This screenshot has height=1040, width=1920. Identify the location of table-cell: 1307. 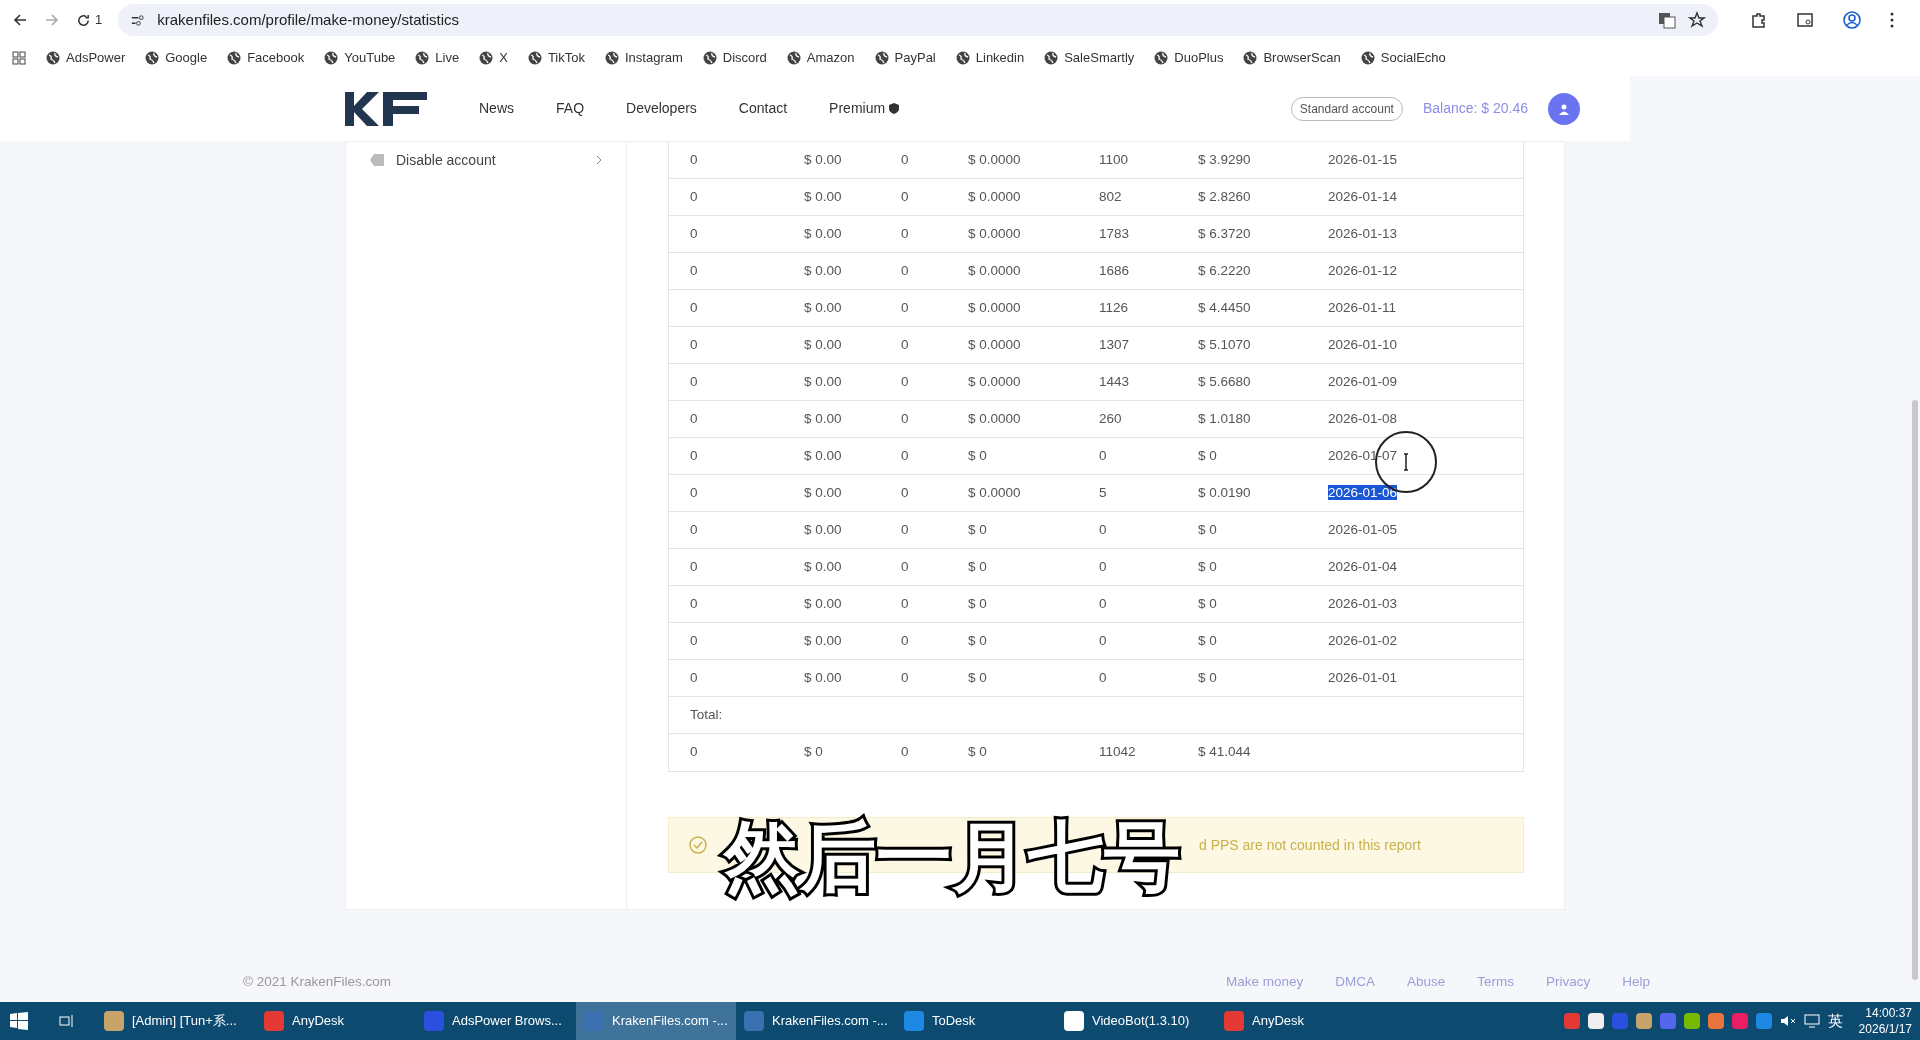
(1114, 344).